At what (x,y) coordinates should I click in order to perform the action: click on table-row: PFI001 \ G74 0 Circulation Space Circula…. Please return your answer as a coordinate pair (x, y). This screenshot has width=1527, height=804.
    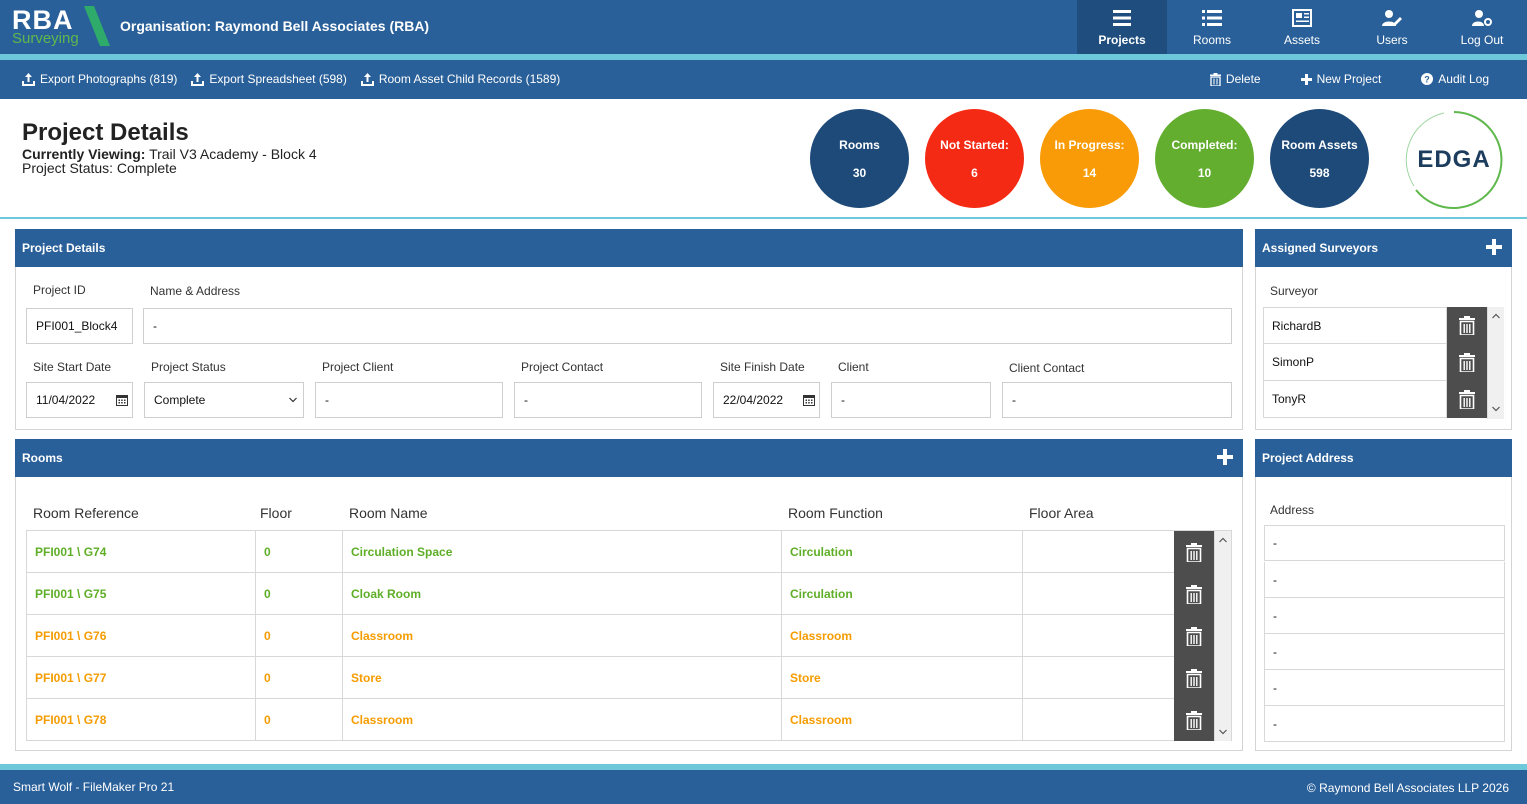
    Looking at the image, I should click on (600, 552).